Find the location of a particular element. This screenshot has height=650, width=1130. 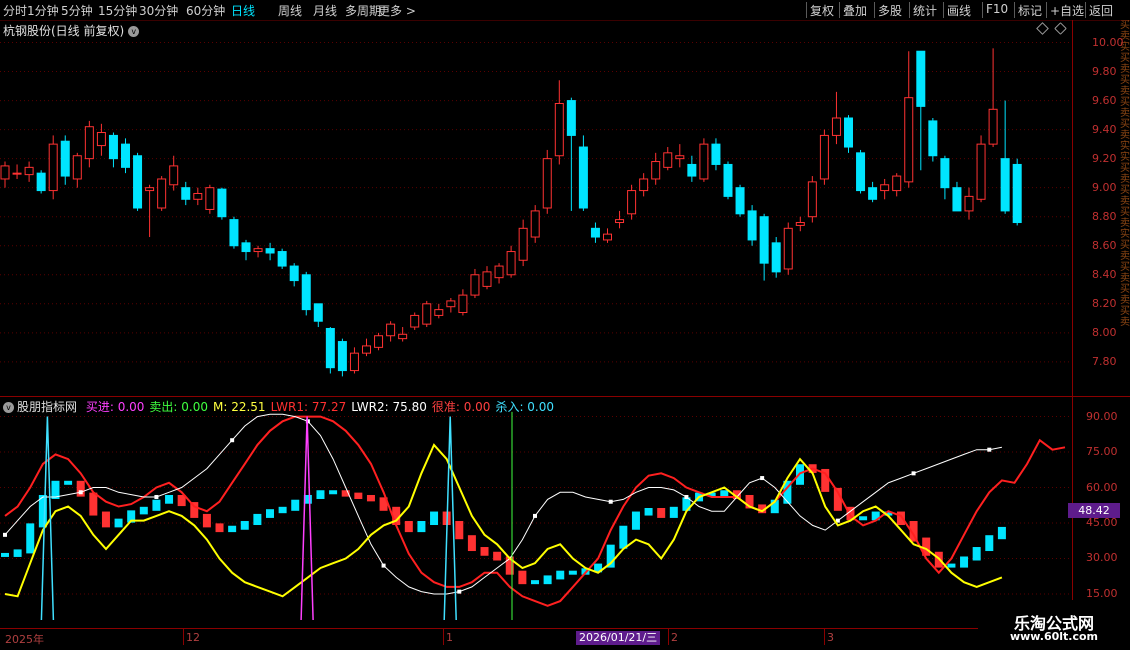

toolbar-button-4: 画线 is located at coordinates (959, 10).